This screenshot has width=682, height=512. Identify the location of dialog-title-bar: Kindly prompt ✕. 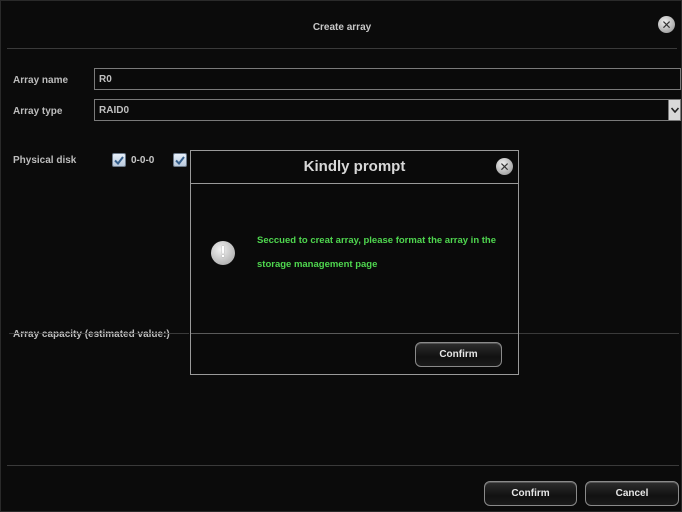
(354, 167).